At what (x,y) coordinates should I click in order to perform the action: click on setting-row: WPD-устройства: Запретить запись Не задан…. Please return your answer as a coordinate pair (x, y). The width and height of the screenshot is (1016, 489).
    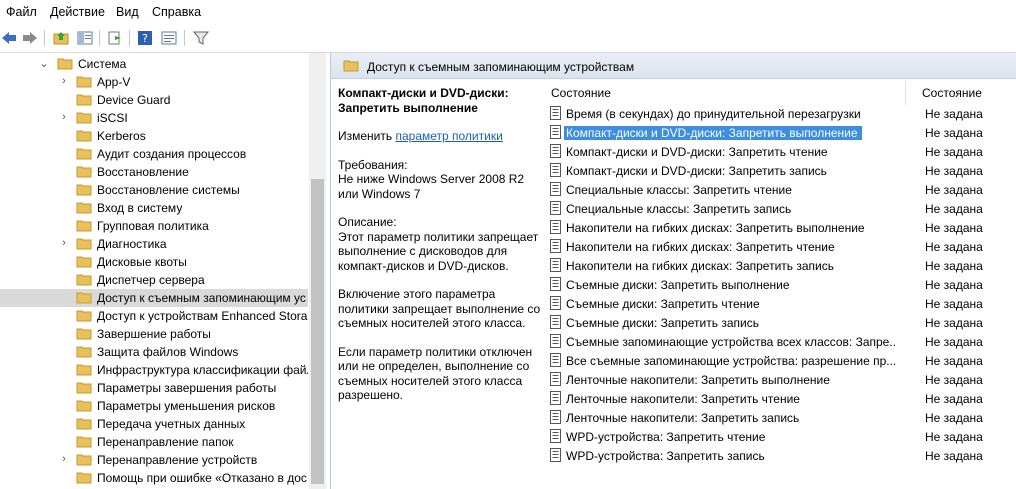
    Looking at the image, I should click on (780, 455).